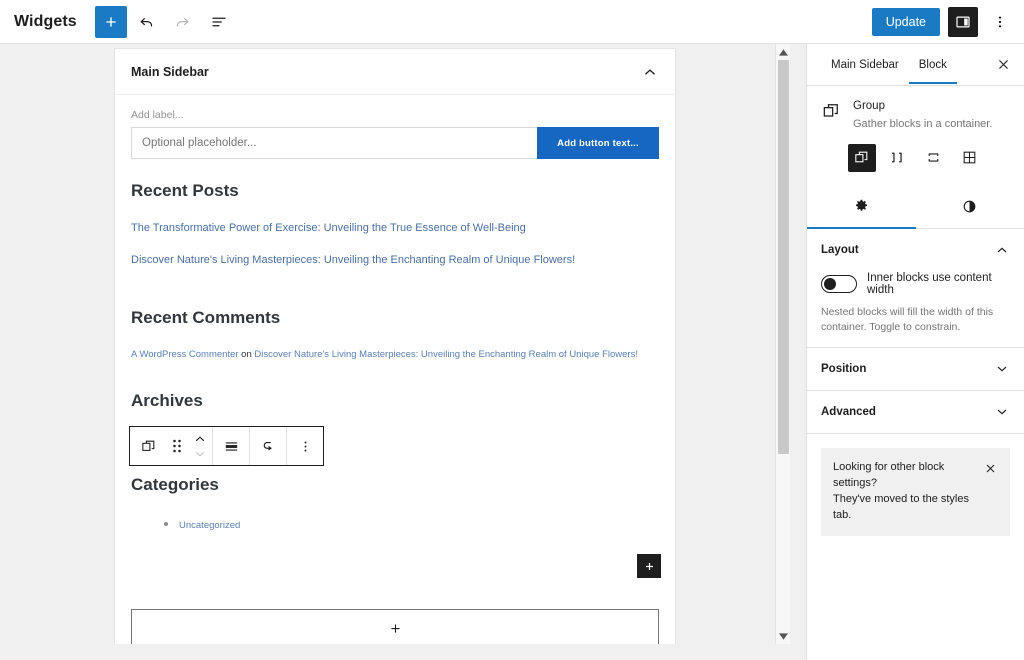 This screenshot has width=1024, height=660. I want to click on update-button: Update, so click(905, 21).